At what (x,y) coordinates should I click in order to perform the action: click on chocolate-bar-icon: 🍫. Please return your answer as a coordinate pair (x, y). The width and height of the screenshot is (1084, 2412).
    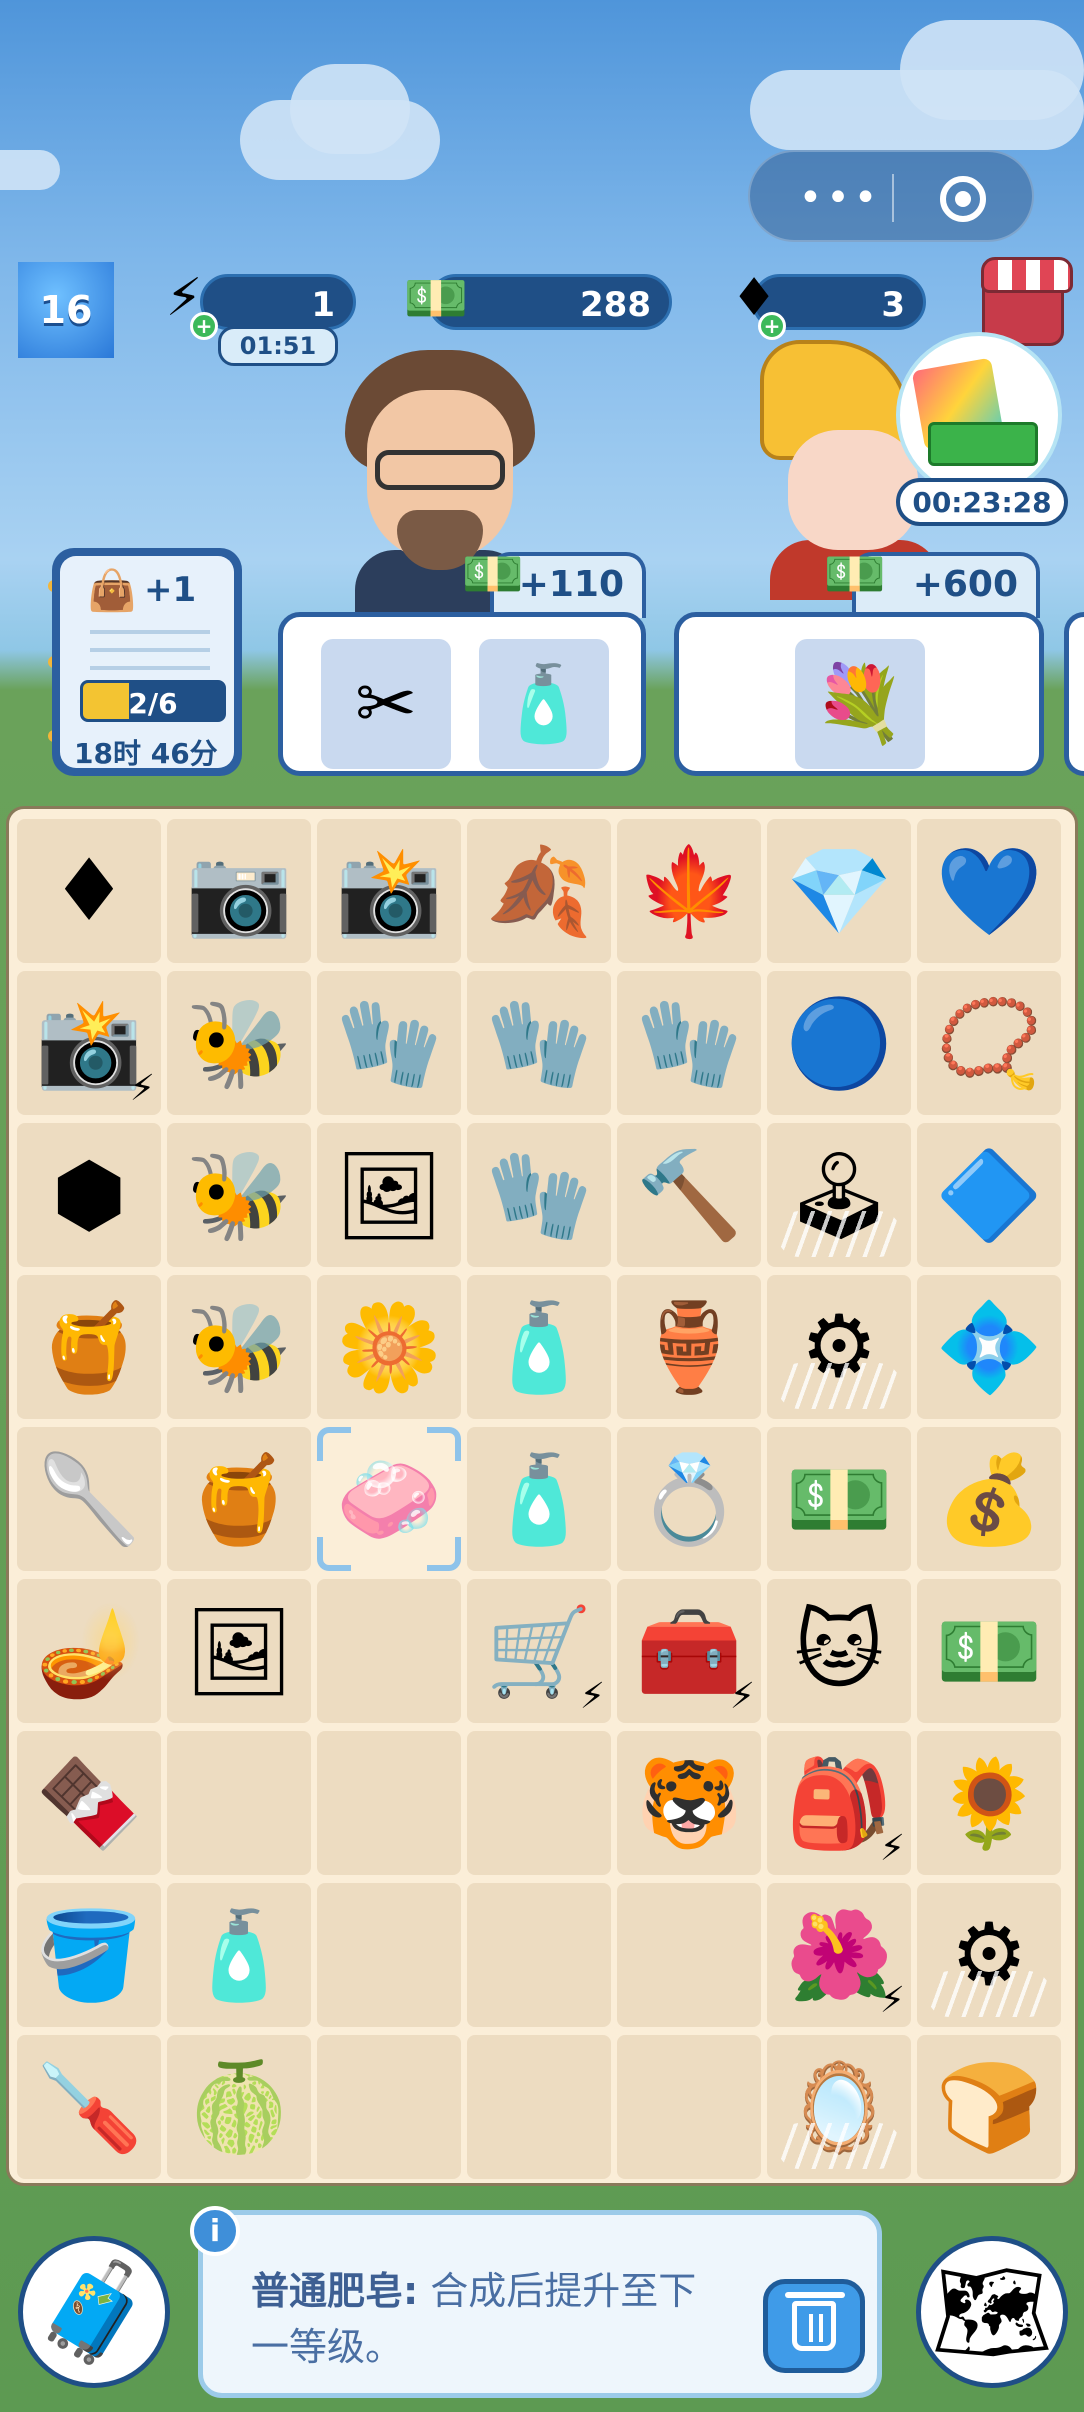
    Looking at the image, I should click on (89, 1803).